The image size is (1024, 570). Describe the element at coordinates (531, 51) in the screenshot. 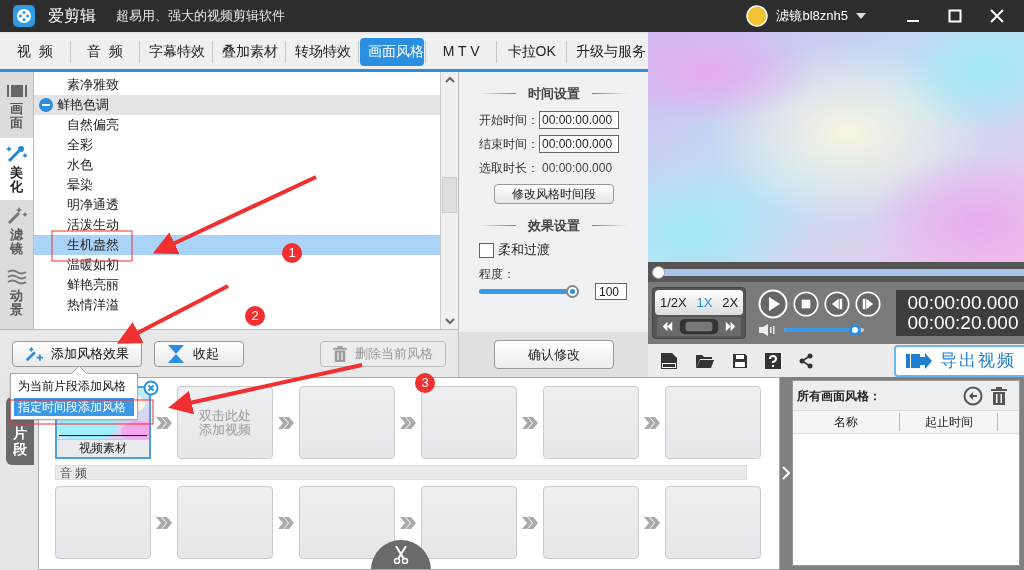

I see `tab: 卡拉OK` at that location.